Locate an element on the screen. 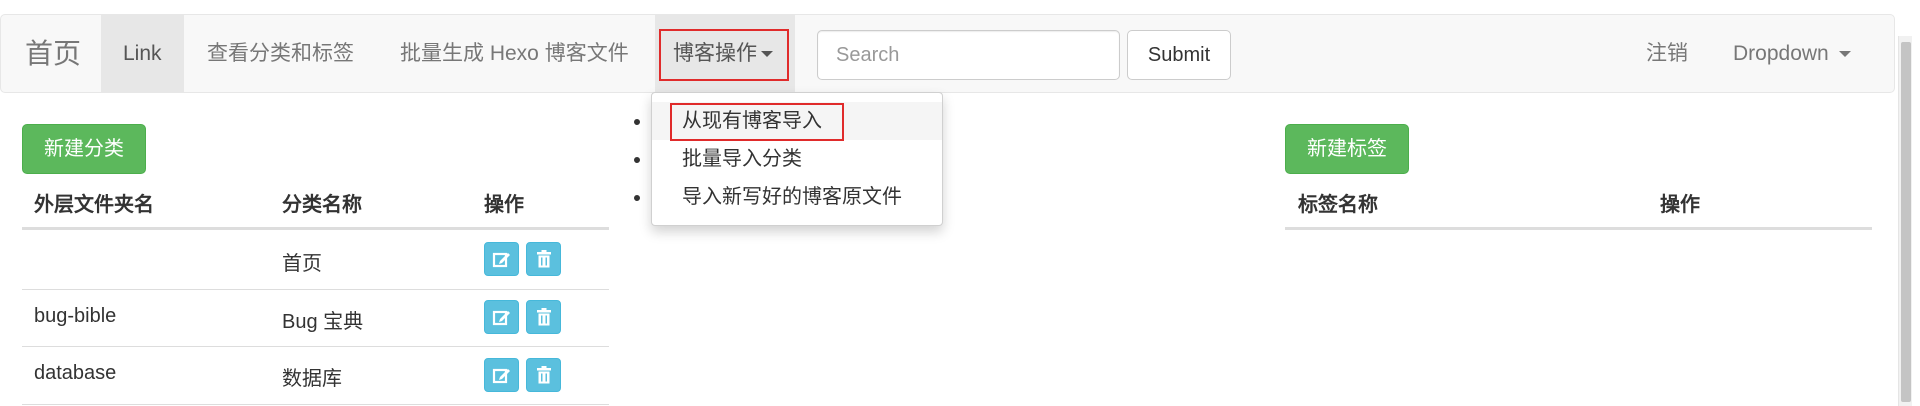  column-header-tag-name: 标签名称 is located at coordinates (1338, 205).